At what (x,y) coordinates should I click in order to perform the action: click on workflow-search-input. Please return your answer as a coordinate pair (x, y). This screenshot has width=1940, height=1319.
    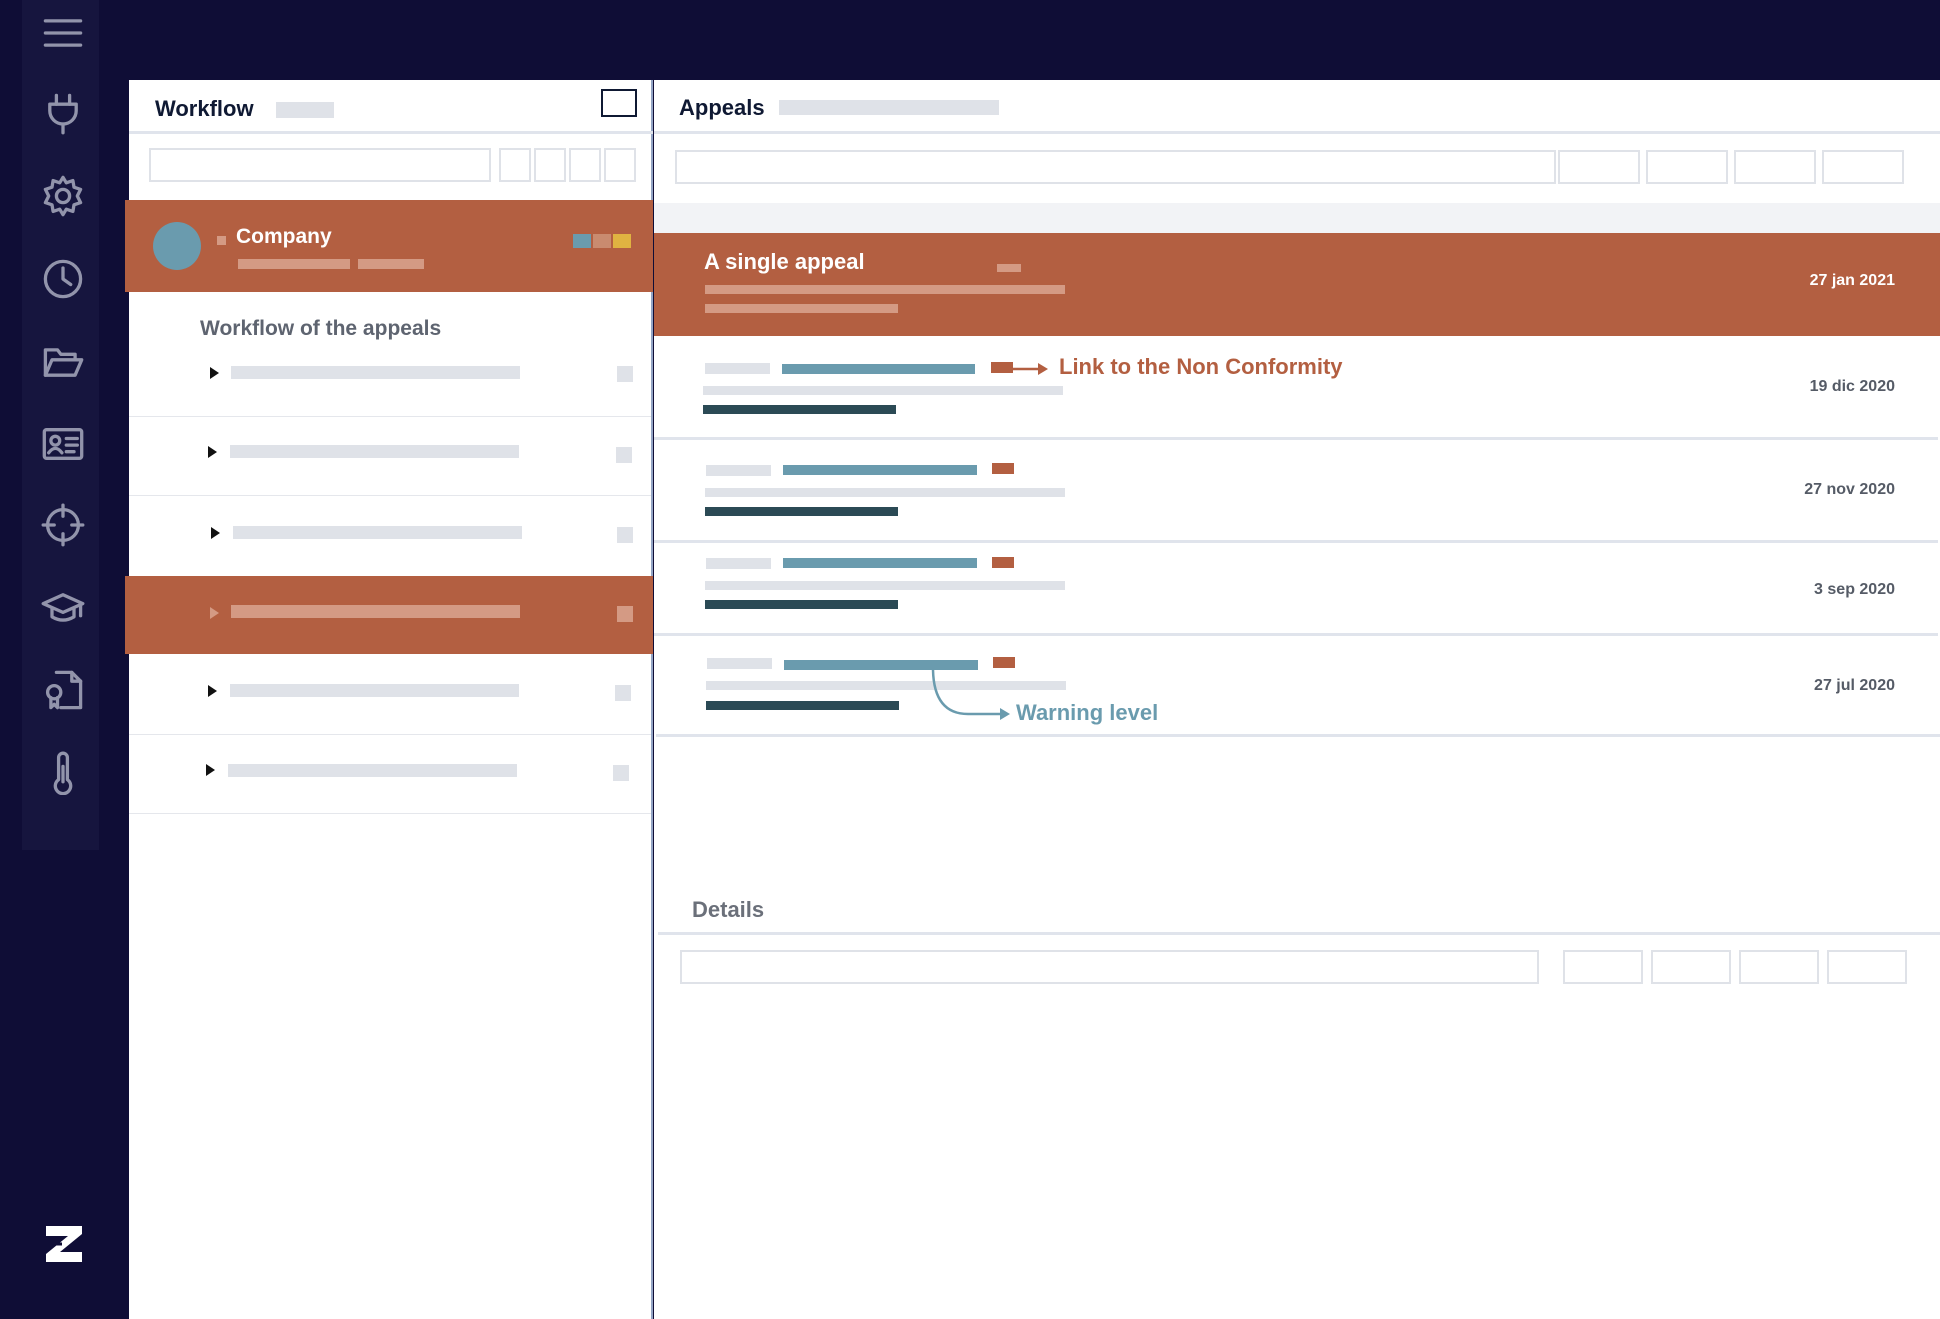
    Looking at the image, I should click on (320, 165).